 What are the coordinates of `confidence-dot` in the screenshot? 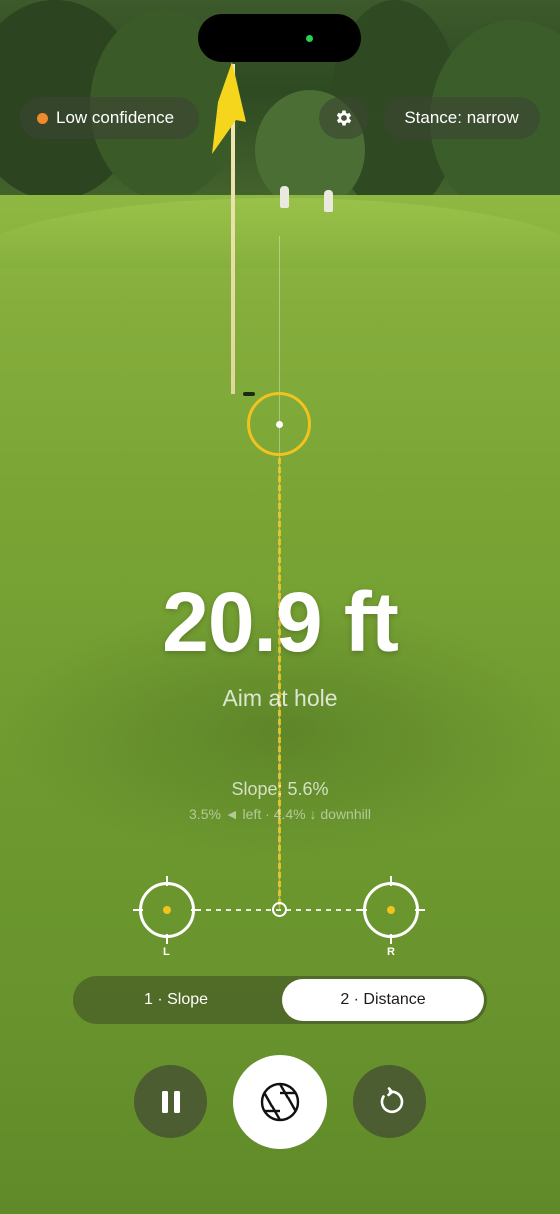 It's located at (42, 118).